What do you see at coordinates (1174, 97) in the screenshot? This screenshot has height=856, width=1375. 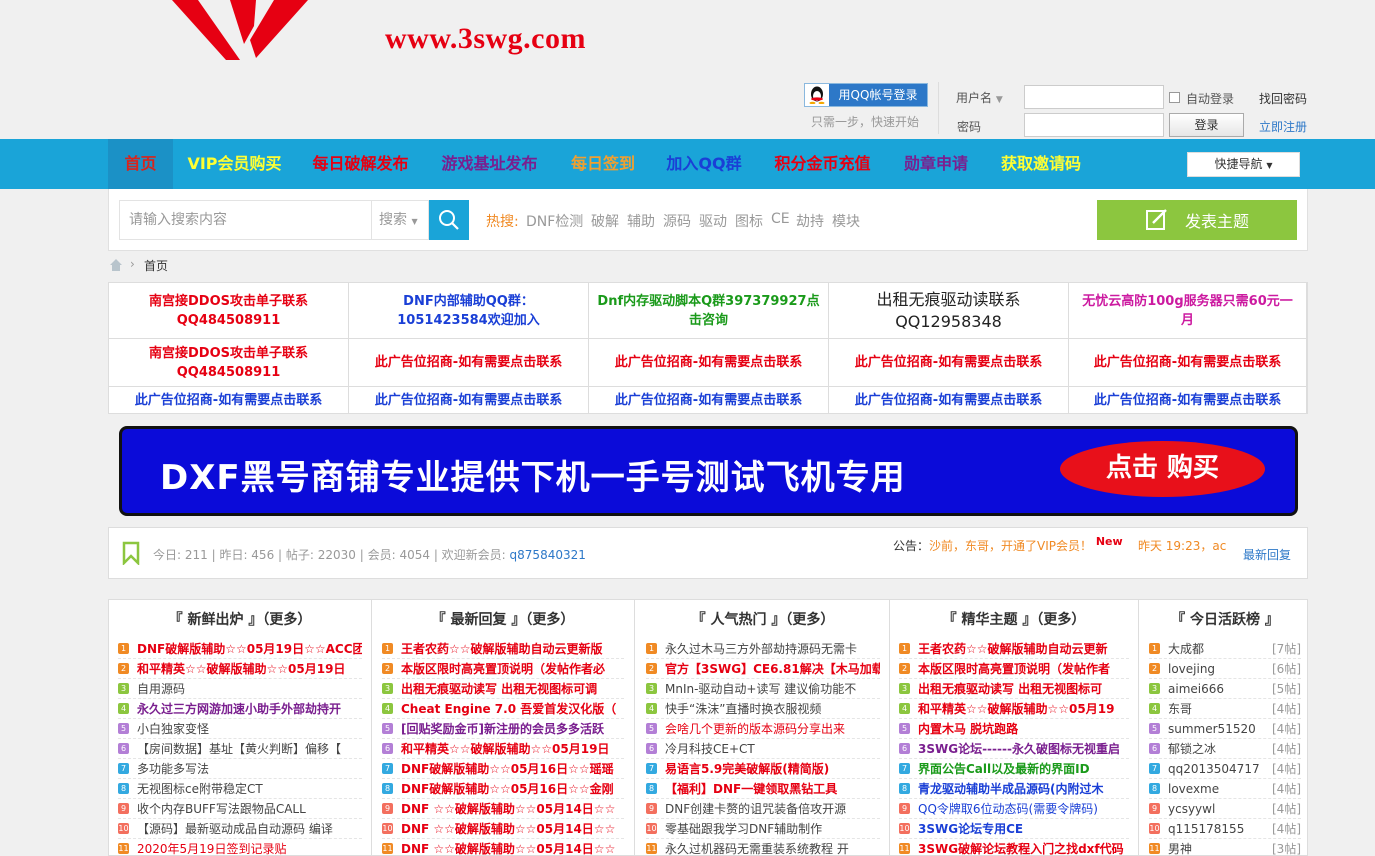 I see `auto-login-checkbox` at bounding box center [1174, 97].